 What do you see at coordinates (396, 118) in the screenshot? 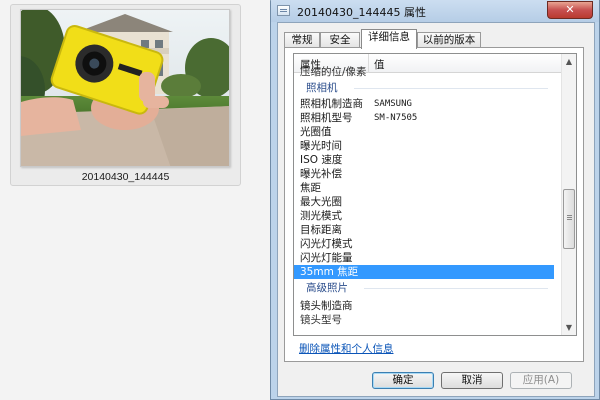
I see `property-value: SM-N7505` at bounding box center [396, 118].